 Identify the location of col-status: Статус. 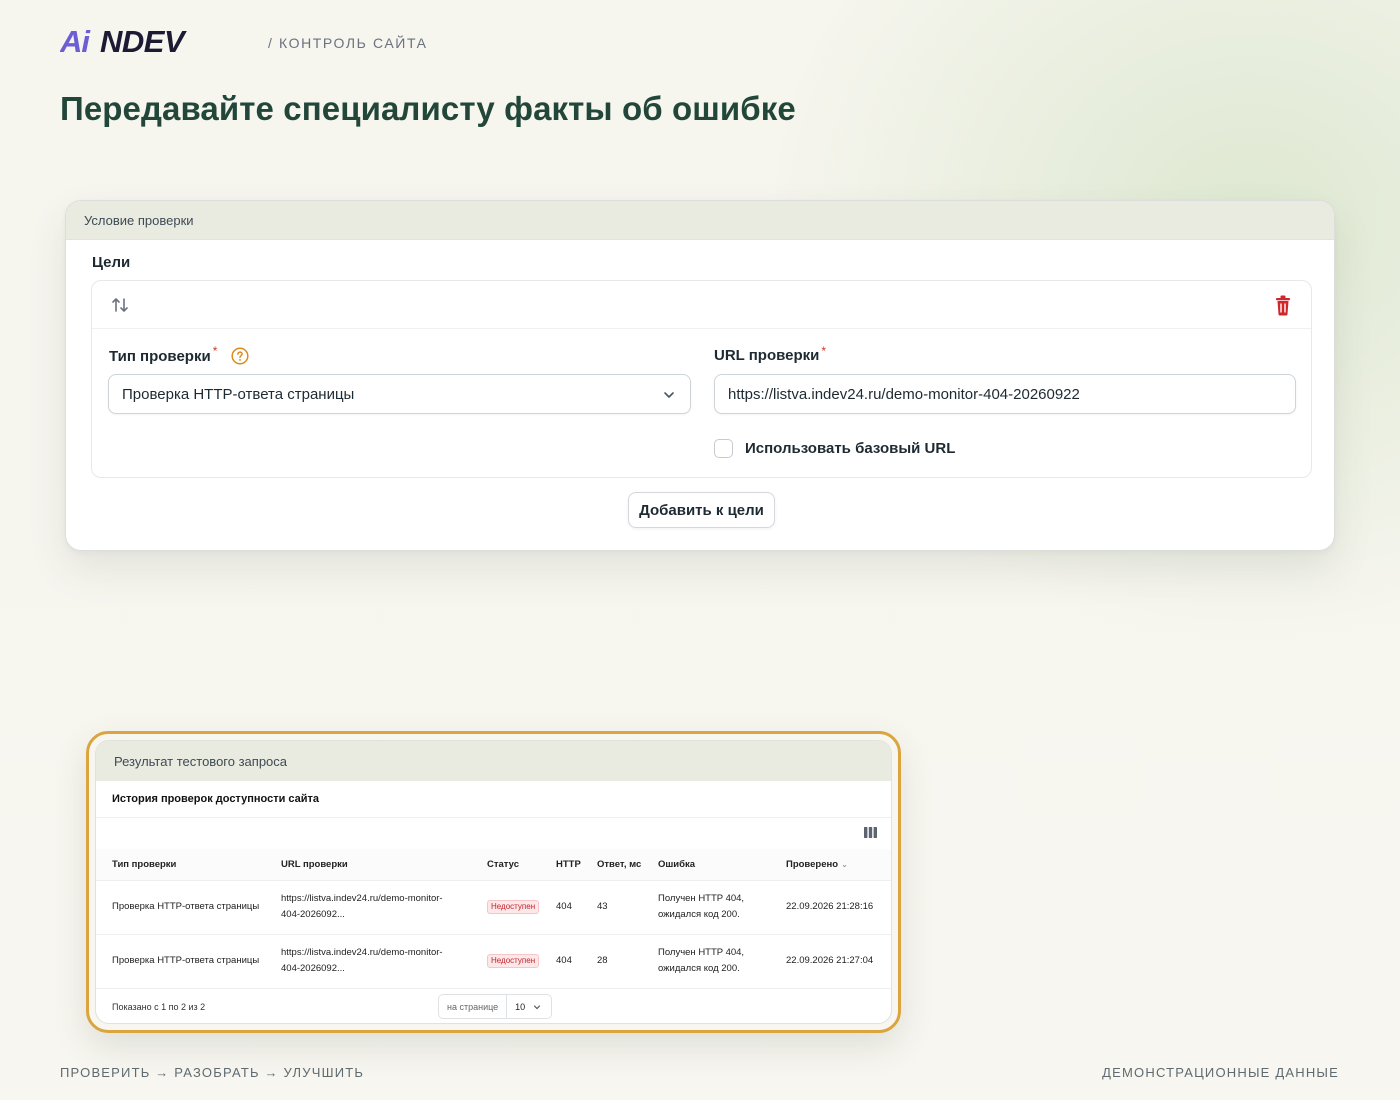
(505, 865).